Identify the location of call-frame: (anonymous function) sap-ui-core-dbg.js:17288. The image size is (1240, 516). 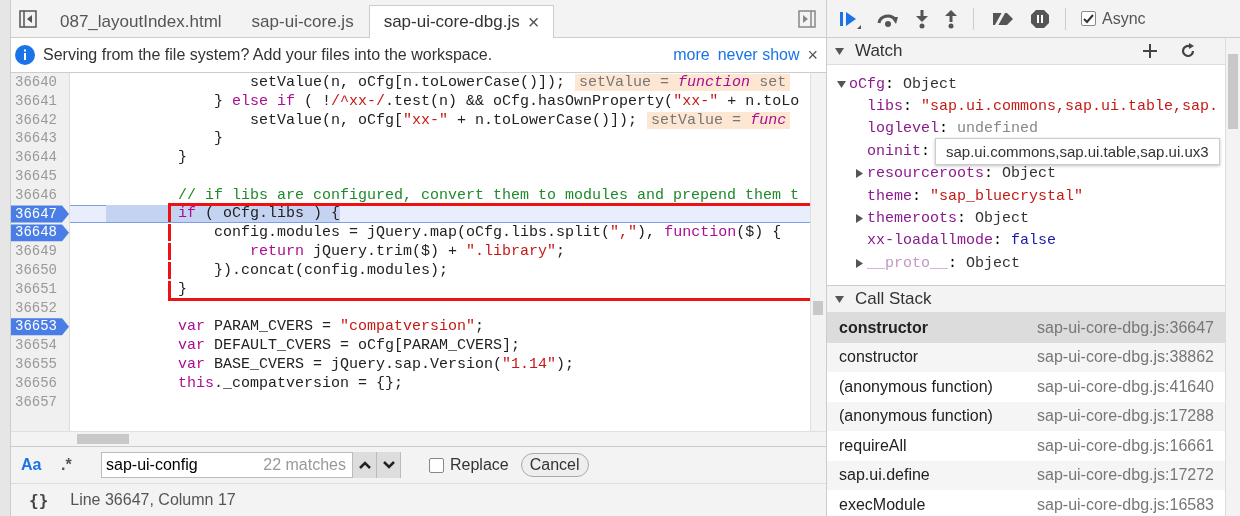
(1026, 416).